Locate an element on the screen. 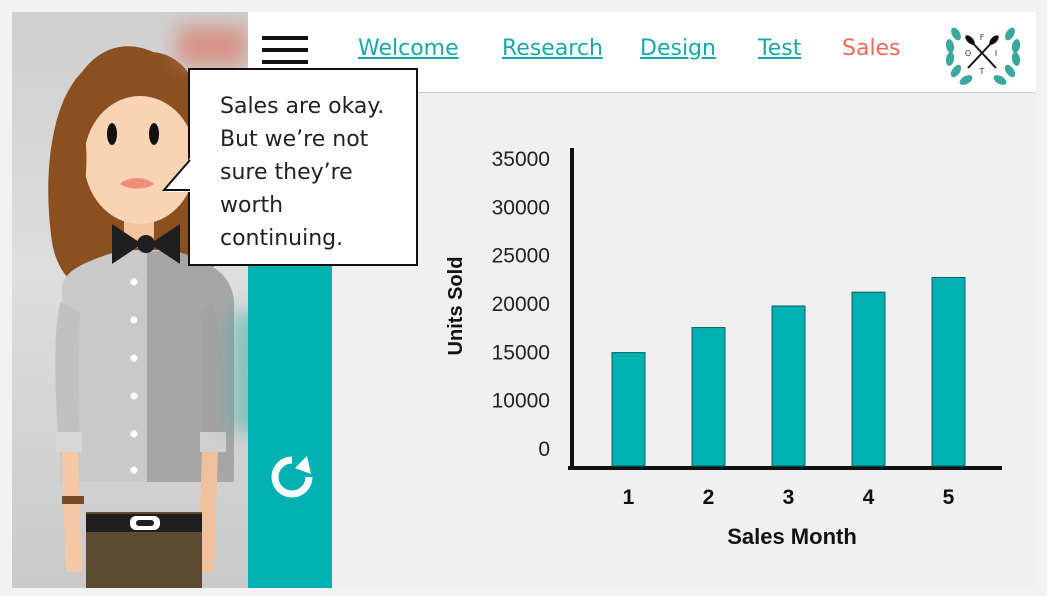  y-tick-label: 30000 is located at coordinates (521, 207).